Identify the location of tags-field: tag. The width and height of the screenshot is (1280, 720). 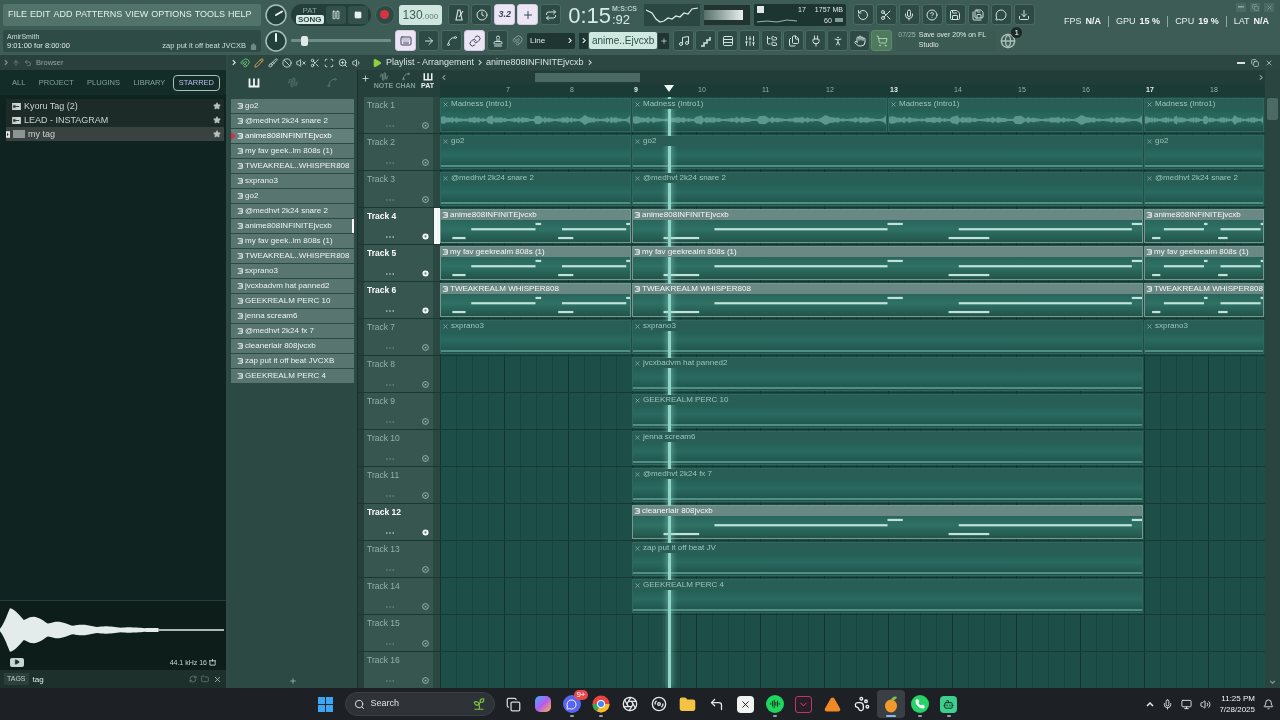
(108, 679).